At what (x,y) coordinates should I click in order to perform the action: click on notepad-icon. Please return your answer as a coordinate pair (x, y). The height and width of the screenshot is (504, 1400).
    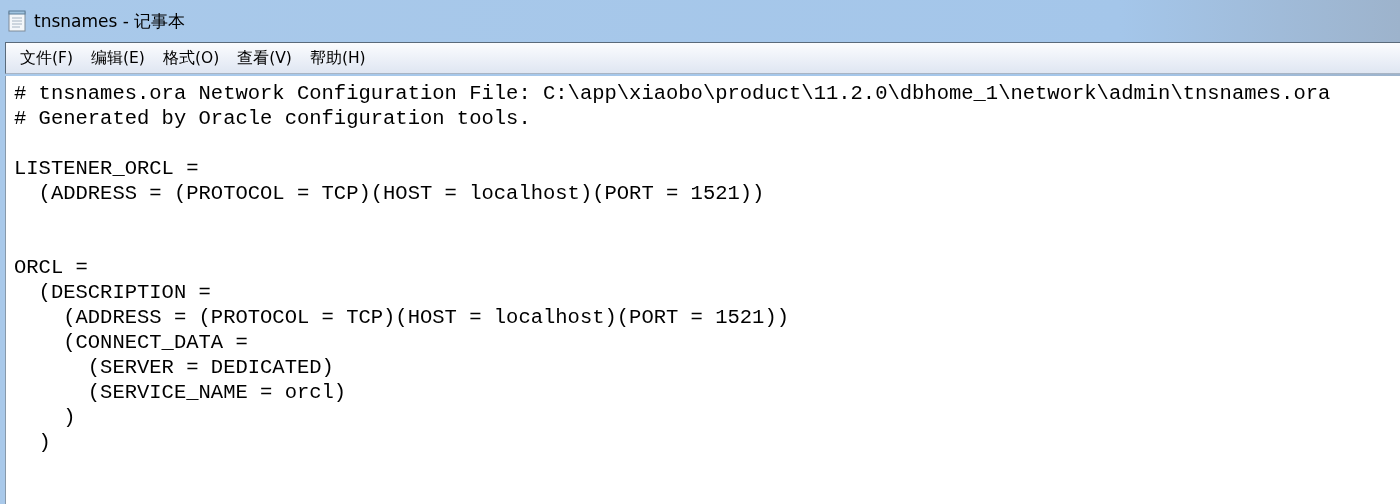
    Looking at the image, I should click on (17, 21).